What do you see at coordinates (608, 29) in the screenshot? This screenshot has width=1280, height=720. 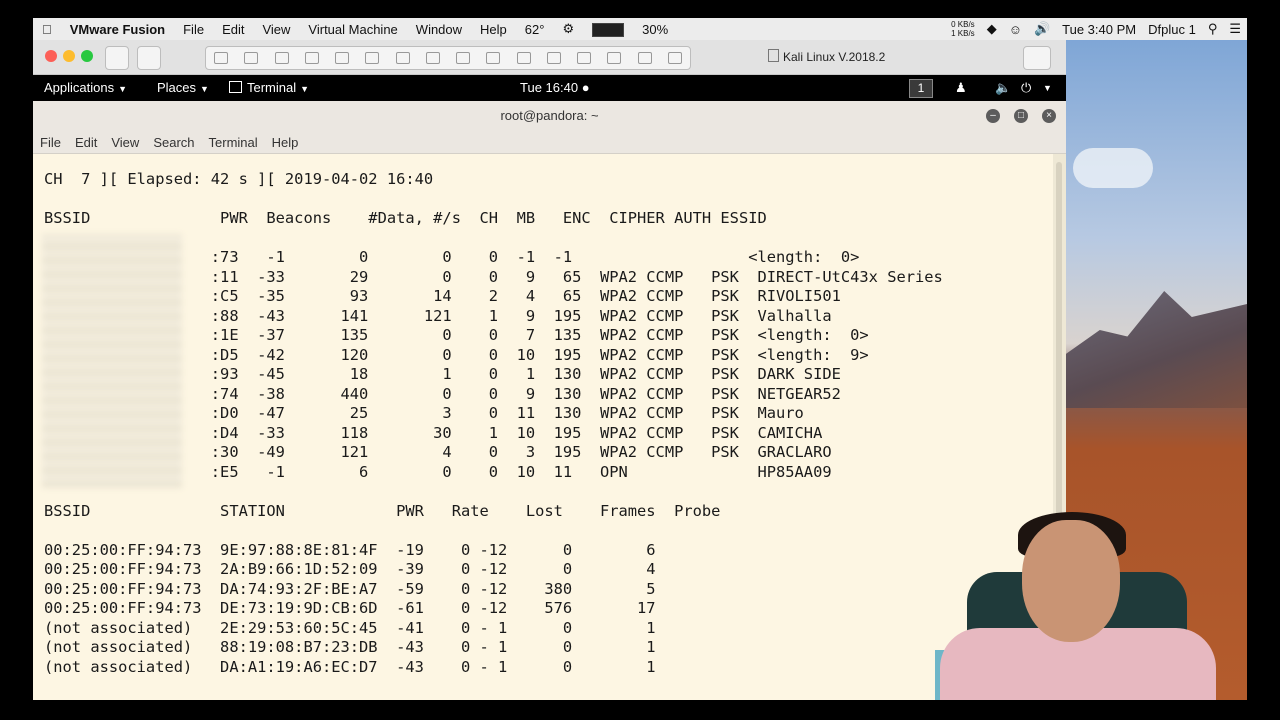 I see `battery-icon` at bounding box center [608, 29].